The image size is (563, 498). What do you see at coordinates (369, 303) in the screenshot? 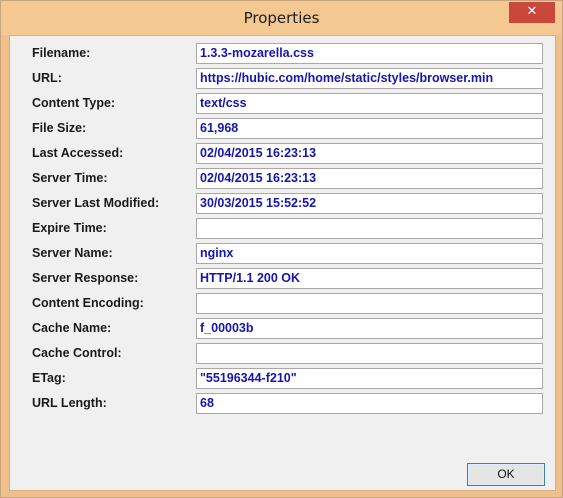
I see `content-encoding-field` at bounding box center [369, 303].